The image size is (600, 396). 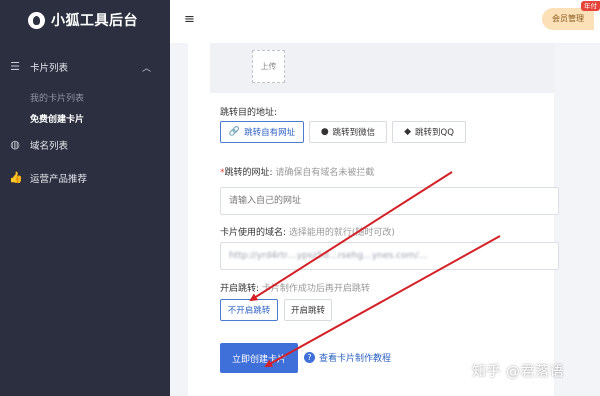 I want to click on question-icon: ?, so click(x=309, y=357).